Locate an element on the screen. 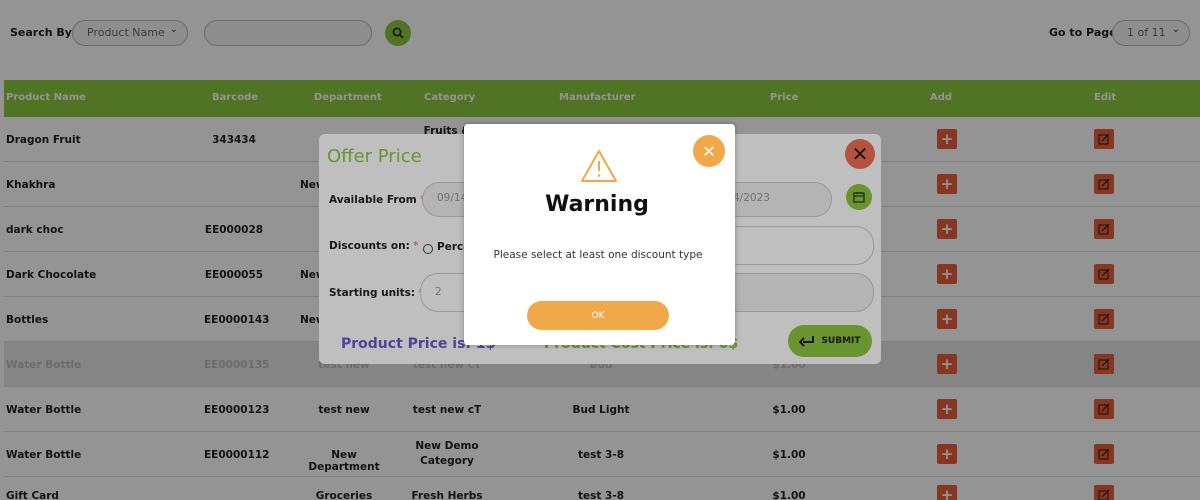 The image size is (1200, 500). ok-button: OK is located at coordinates (598, 315).